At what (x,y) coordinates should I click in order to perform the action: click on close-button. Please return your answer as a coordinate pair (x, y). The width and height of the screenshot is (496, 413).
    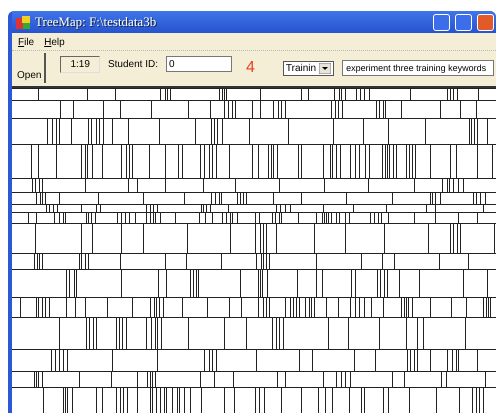
    Looking at the image, I should click on (485, 22).